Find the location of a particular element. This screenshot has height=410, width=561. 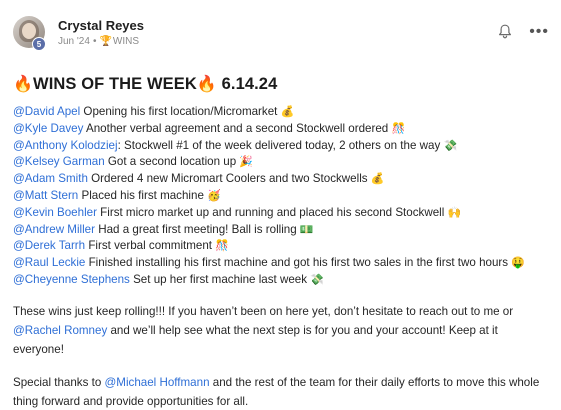

win-item: @Matt Stern Placed his first machine 🥳 is located at coordinates (281, 196).